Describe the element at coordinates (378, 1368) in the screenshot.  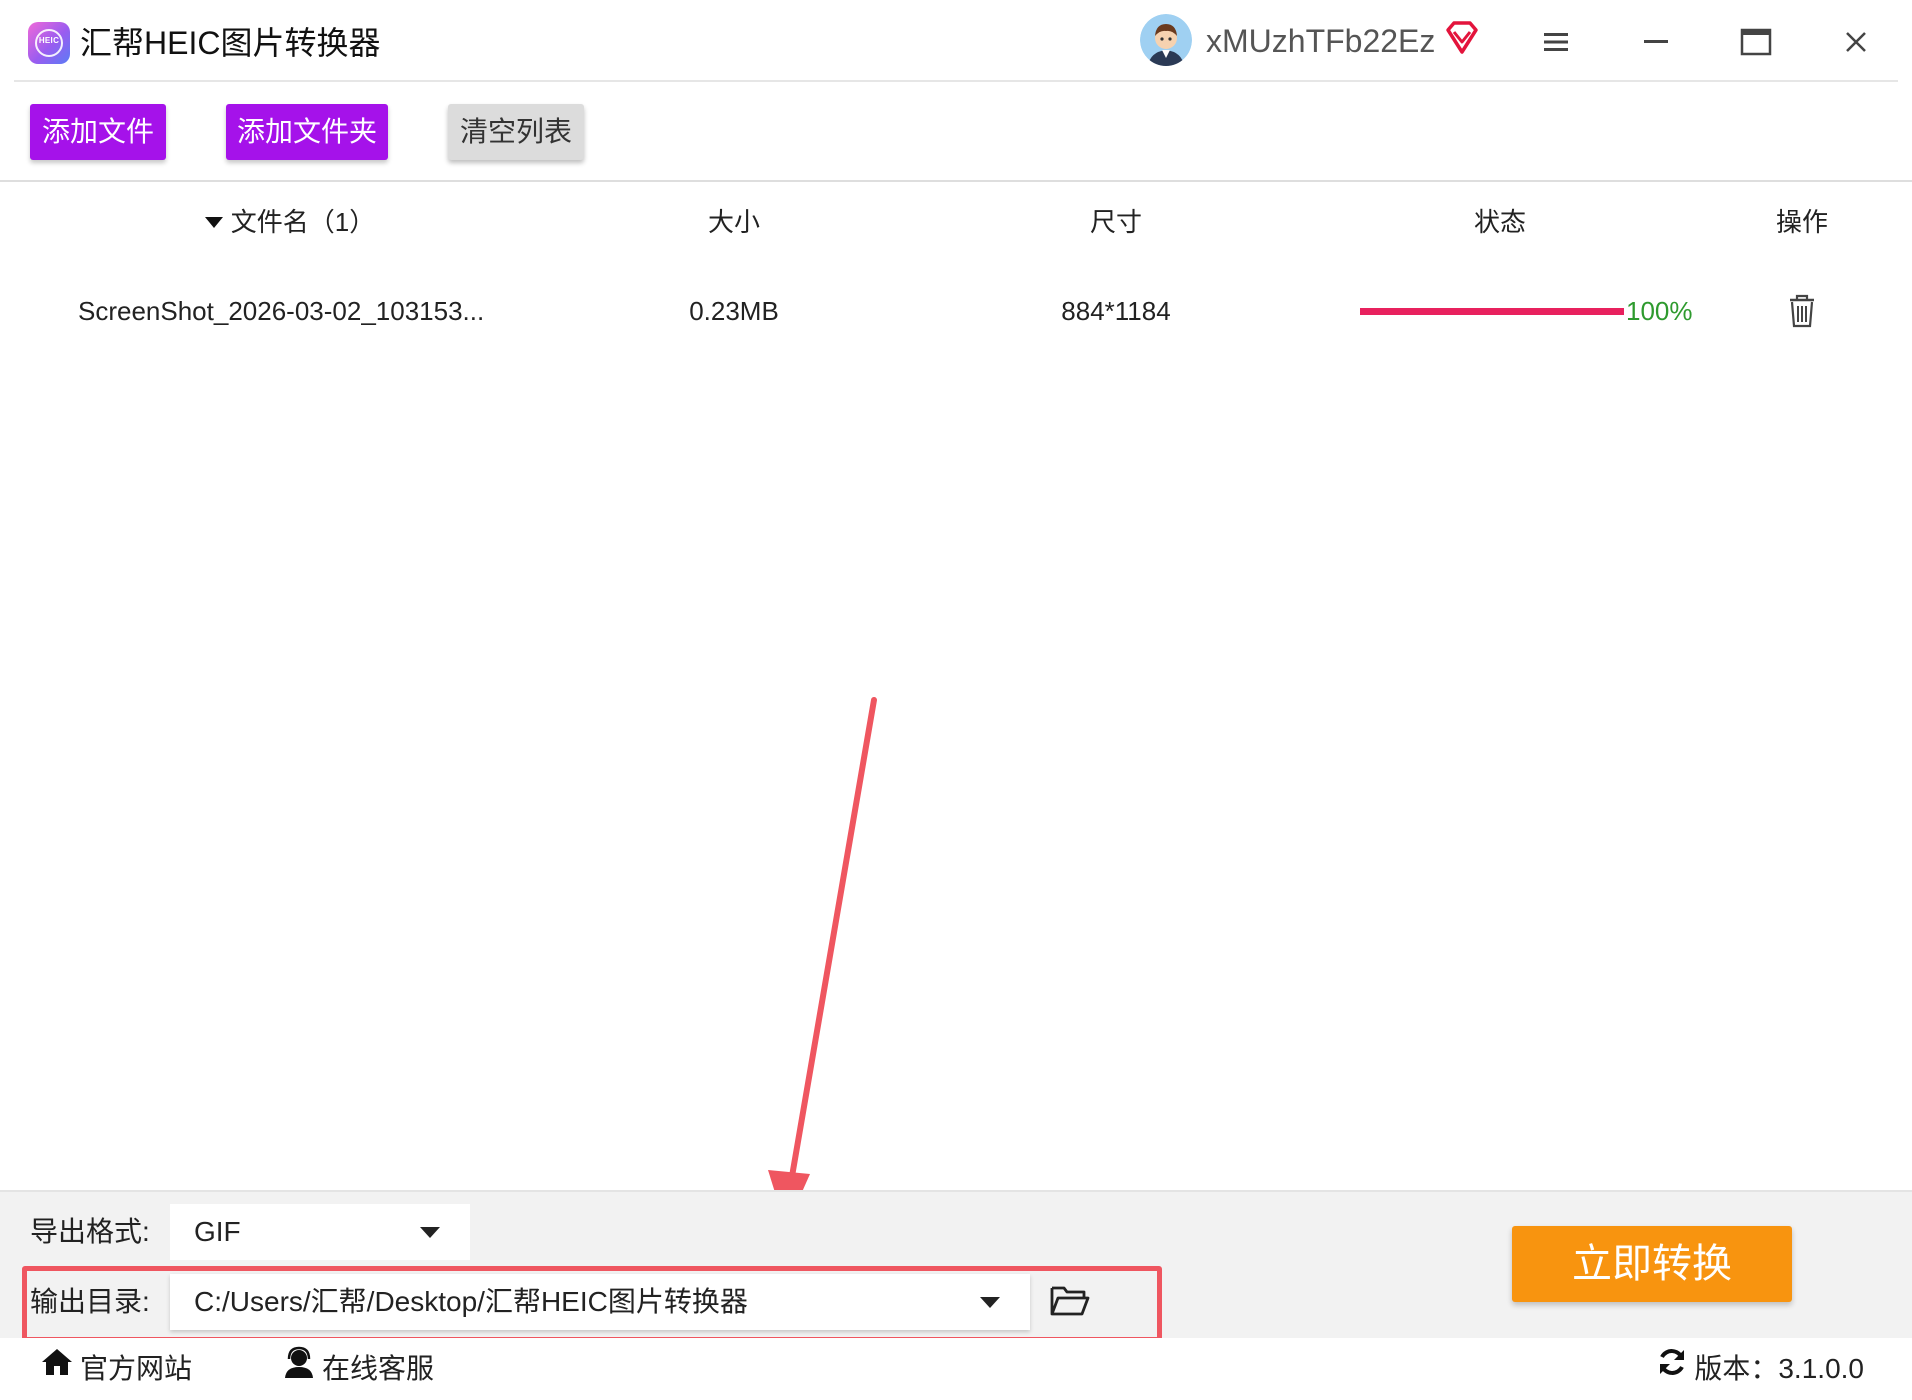
I see `online-support-label: 在线客服` at that location.